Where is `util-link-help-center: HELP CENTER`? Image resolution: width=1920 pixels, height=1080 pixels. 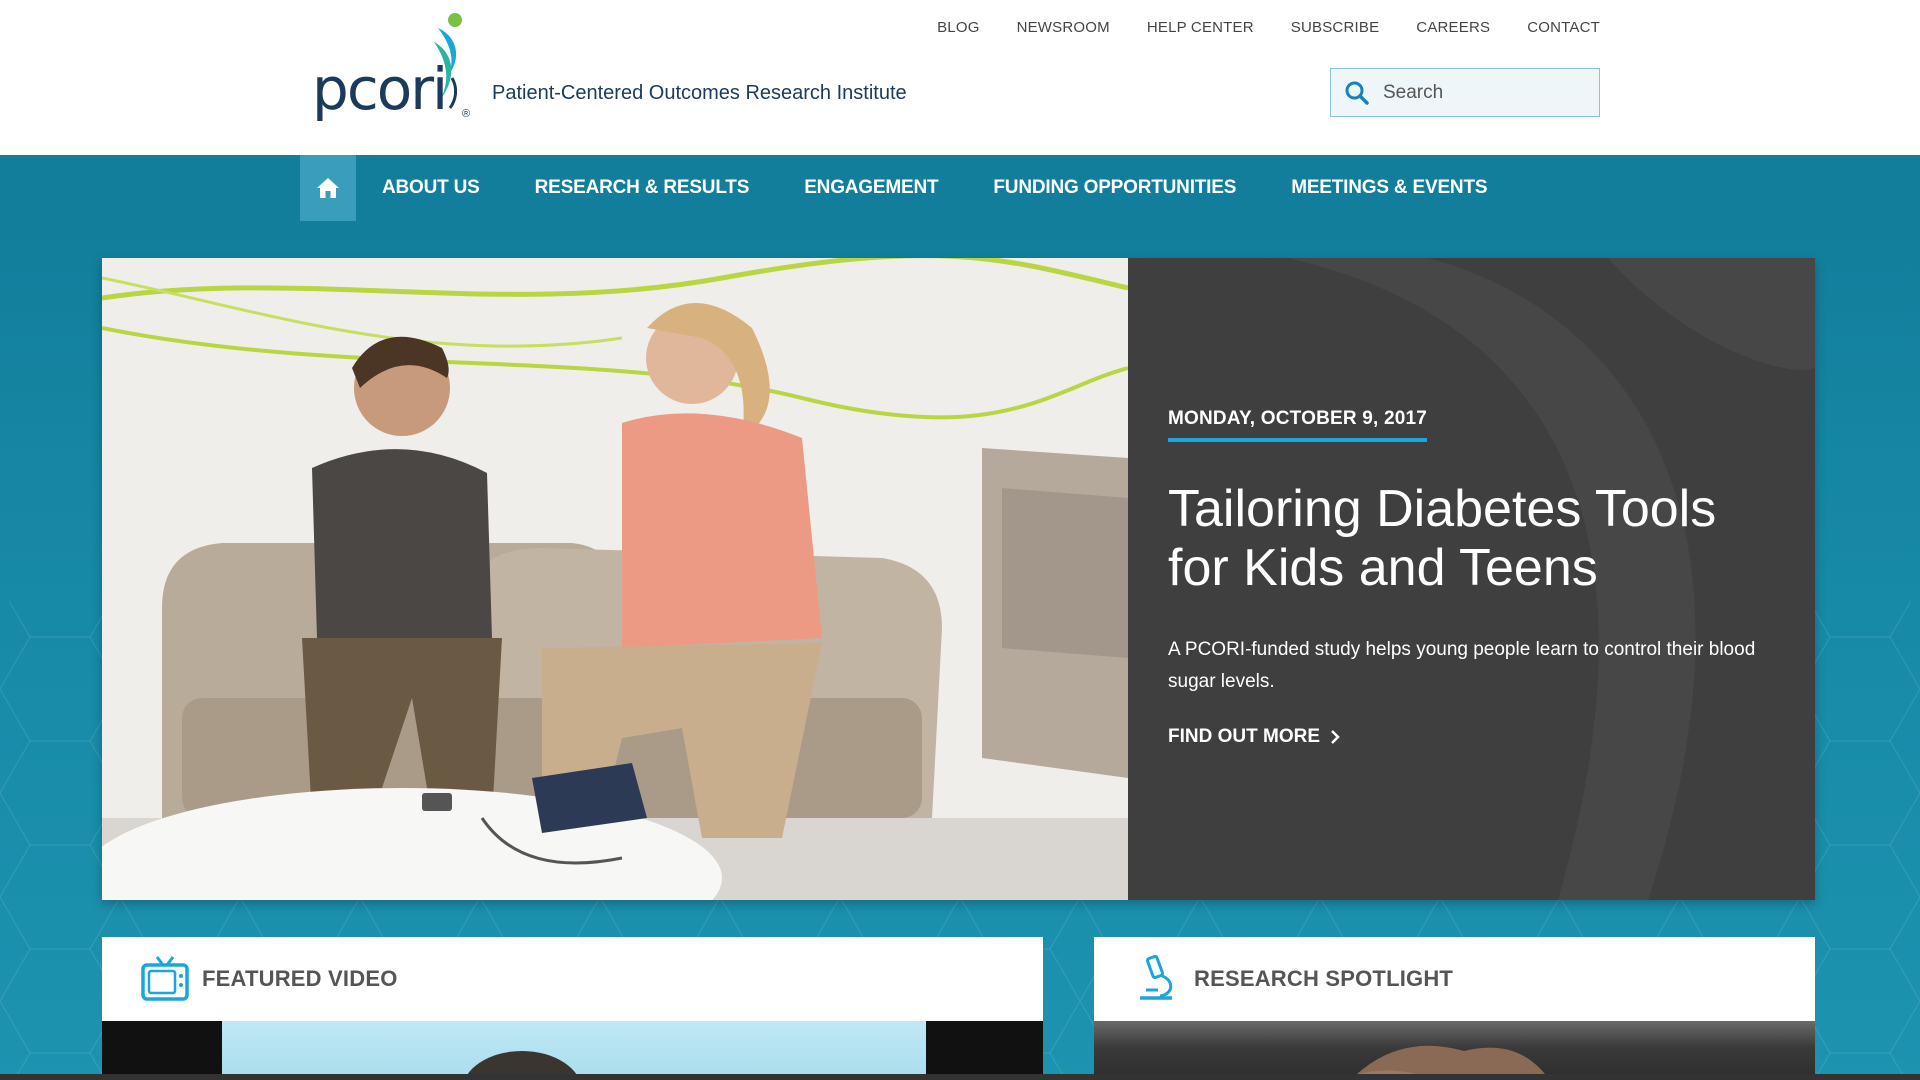
util-link-help-center: HELP CENTER is located at coordinates (1200, 27).